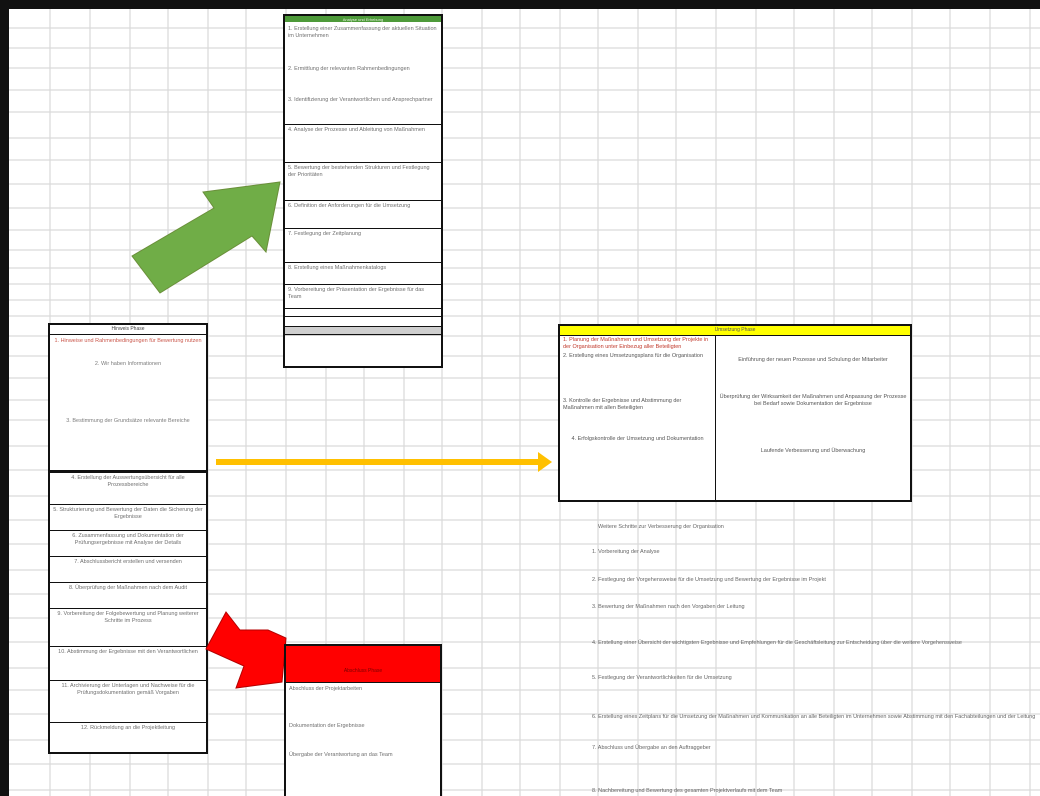 This screenshot has height=796, width=1040. Describe the element at coordinates (520, 4) in the screenshot. I see `window-frame-top` at that location.